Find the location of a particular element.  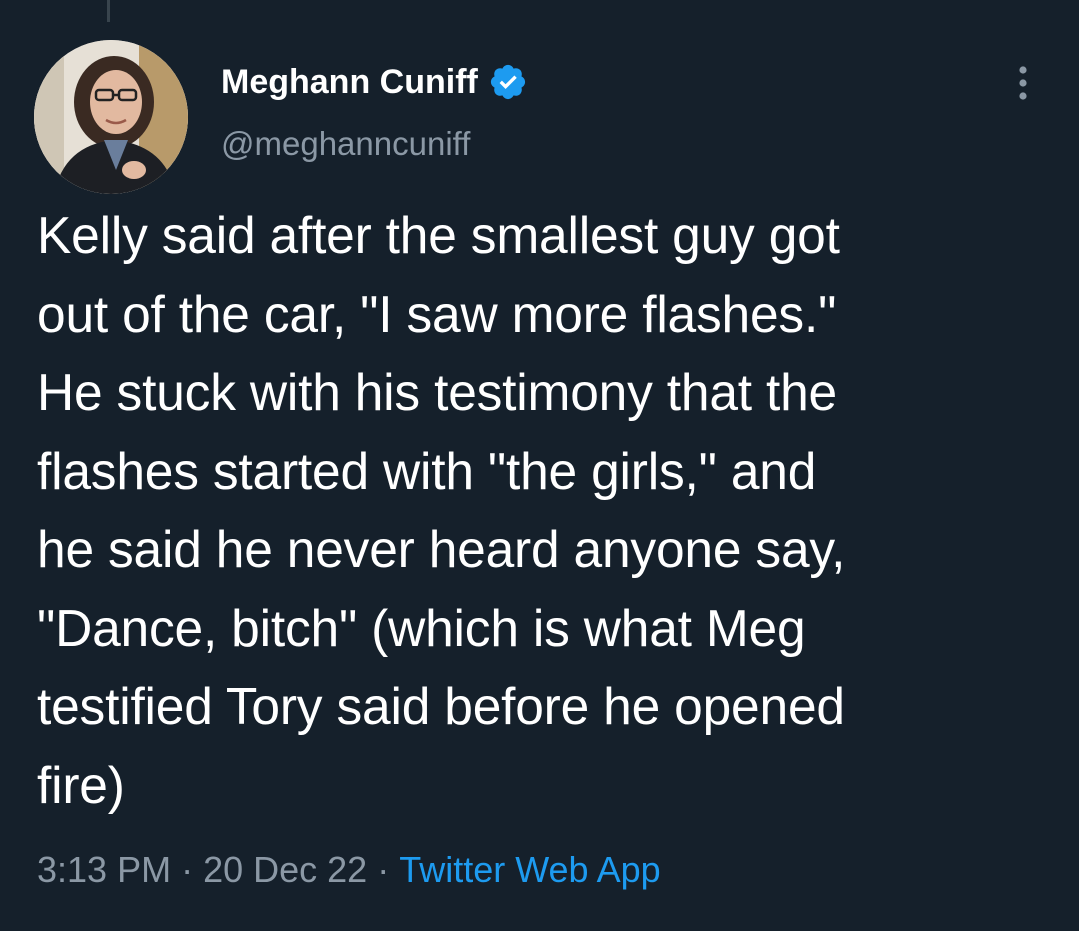

avatar is located at coordinates (111, 117).